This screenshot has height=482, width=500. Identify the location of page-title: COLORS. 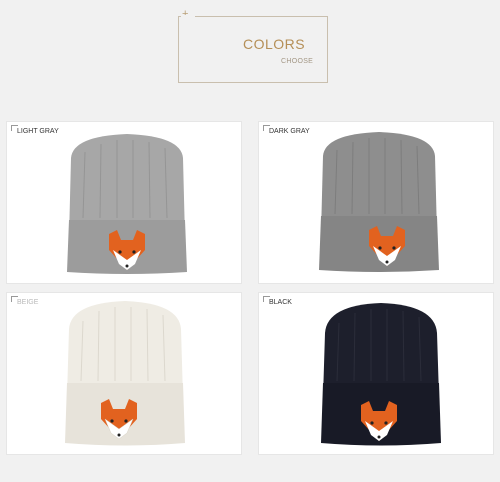
(274, 44).